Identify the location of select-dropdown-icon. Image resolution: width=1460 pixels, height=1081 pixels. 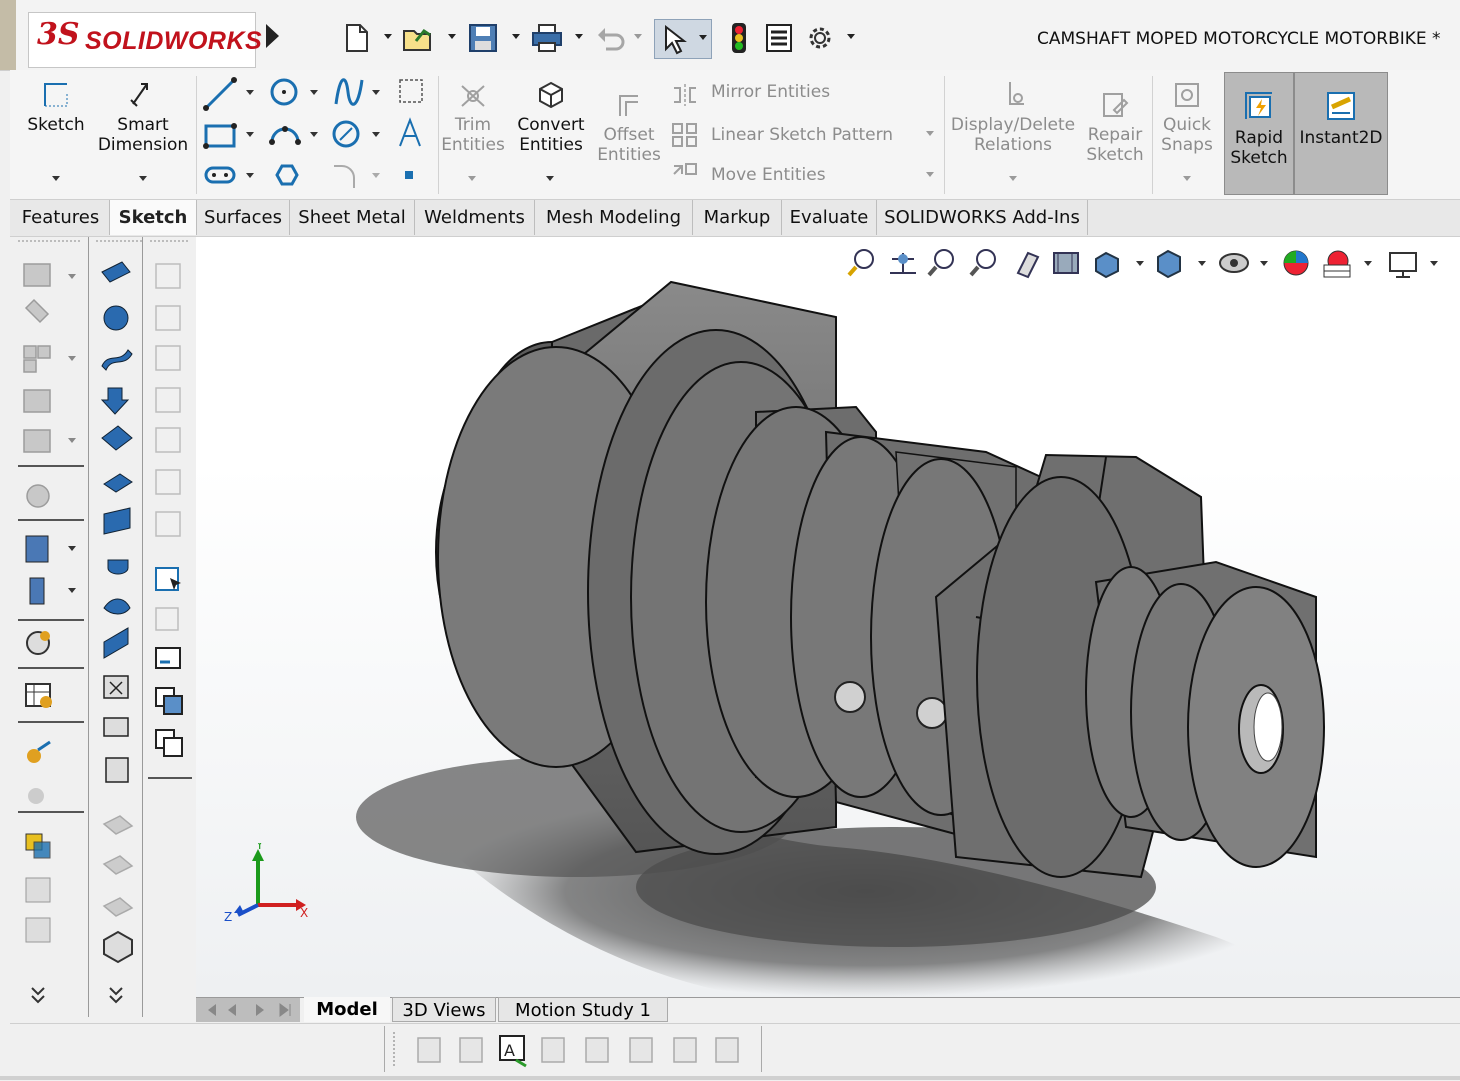
(703, 37).